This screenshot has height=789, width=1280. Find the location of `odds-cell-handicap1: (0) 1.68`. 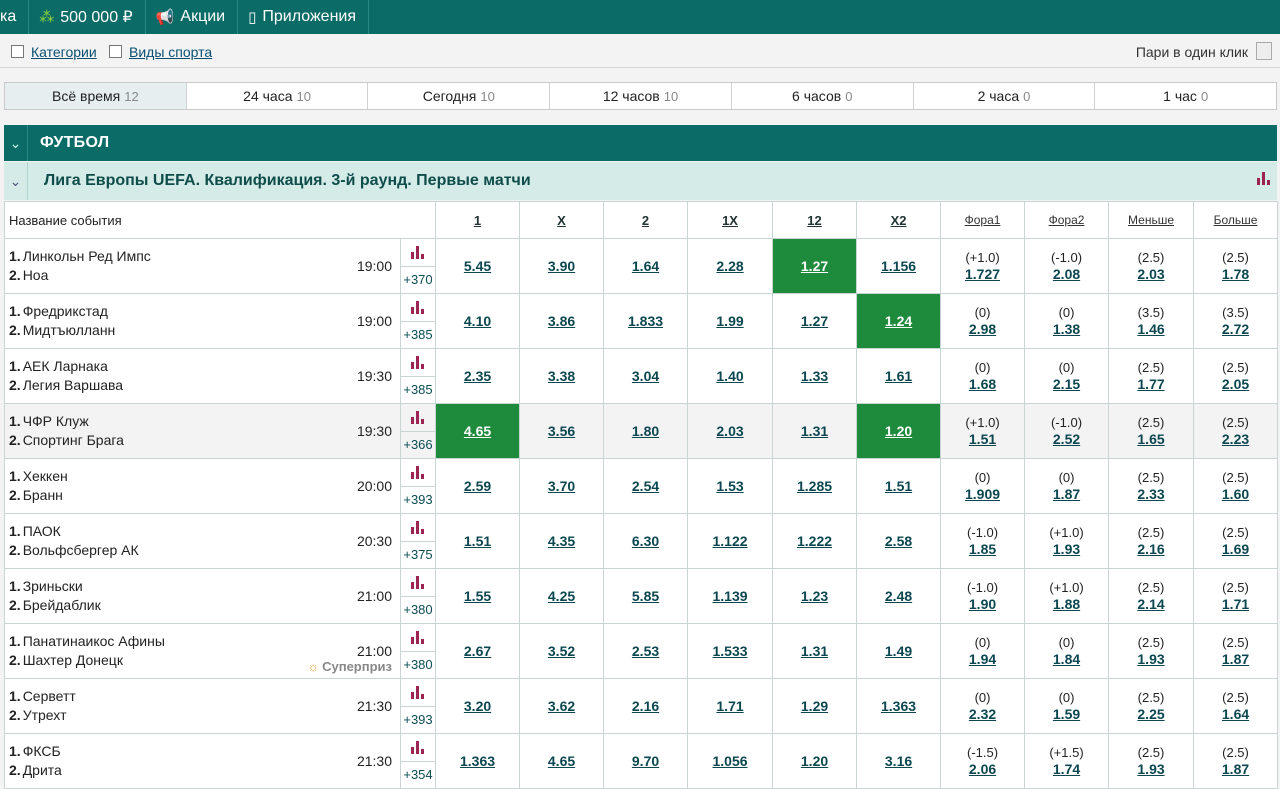

odds-cell-handicap1: (0) 1.68 is located at coordinates (983, 376).